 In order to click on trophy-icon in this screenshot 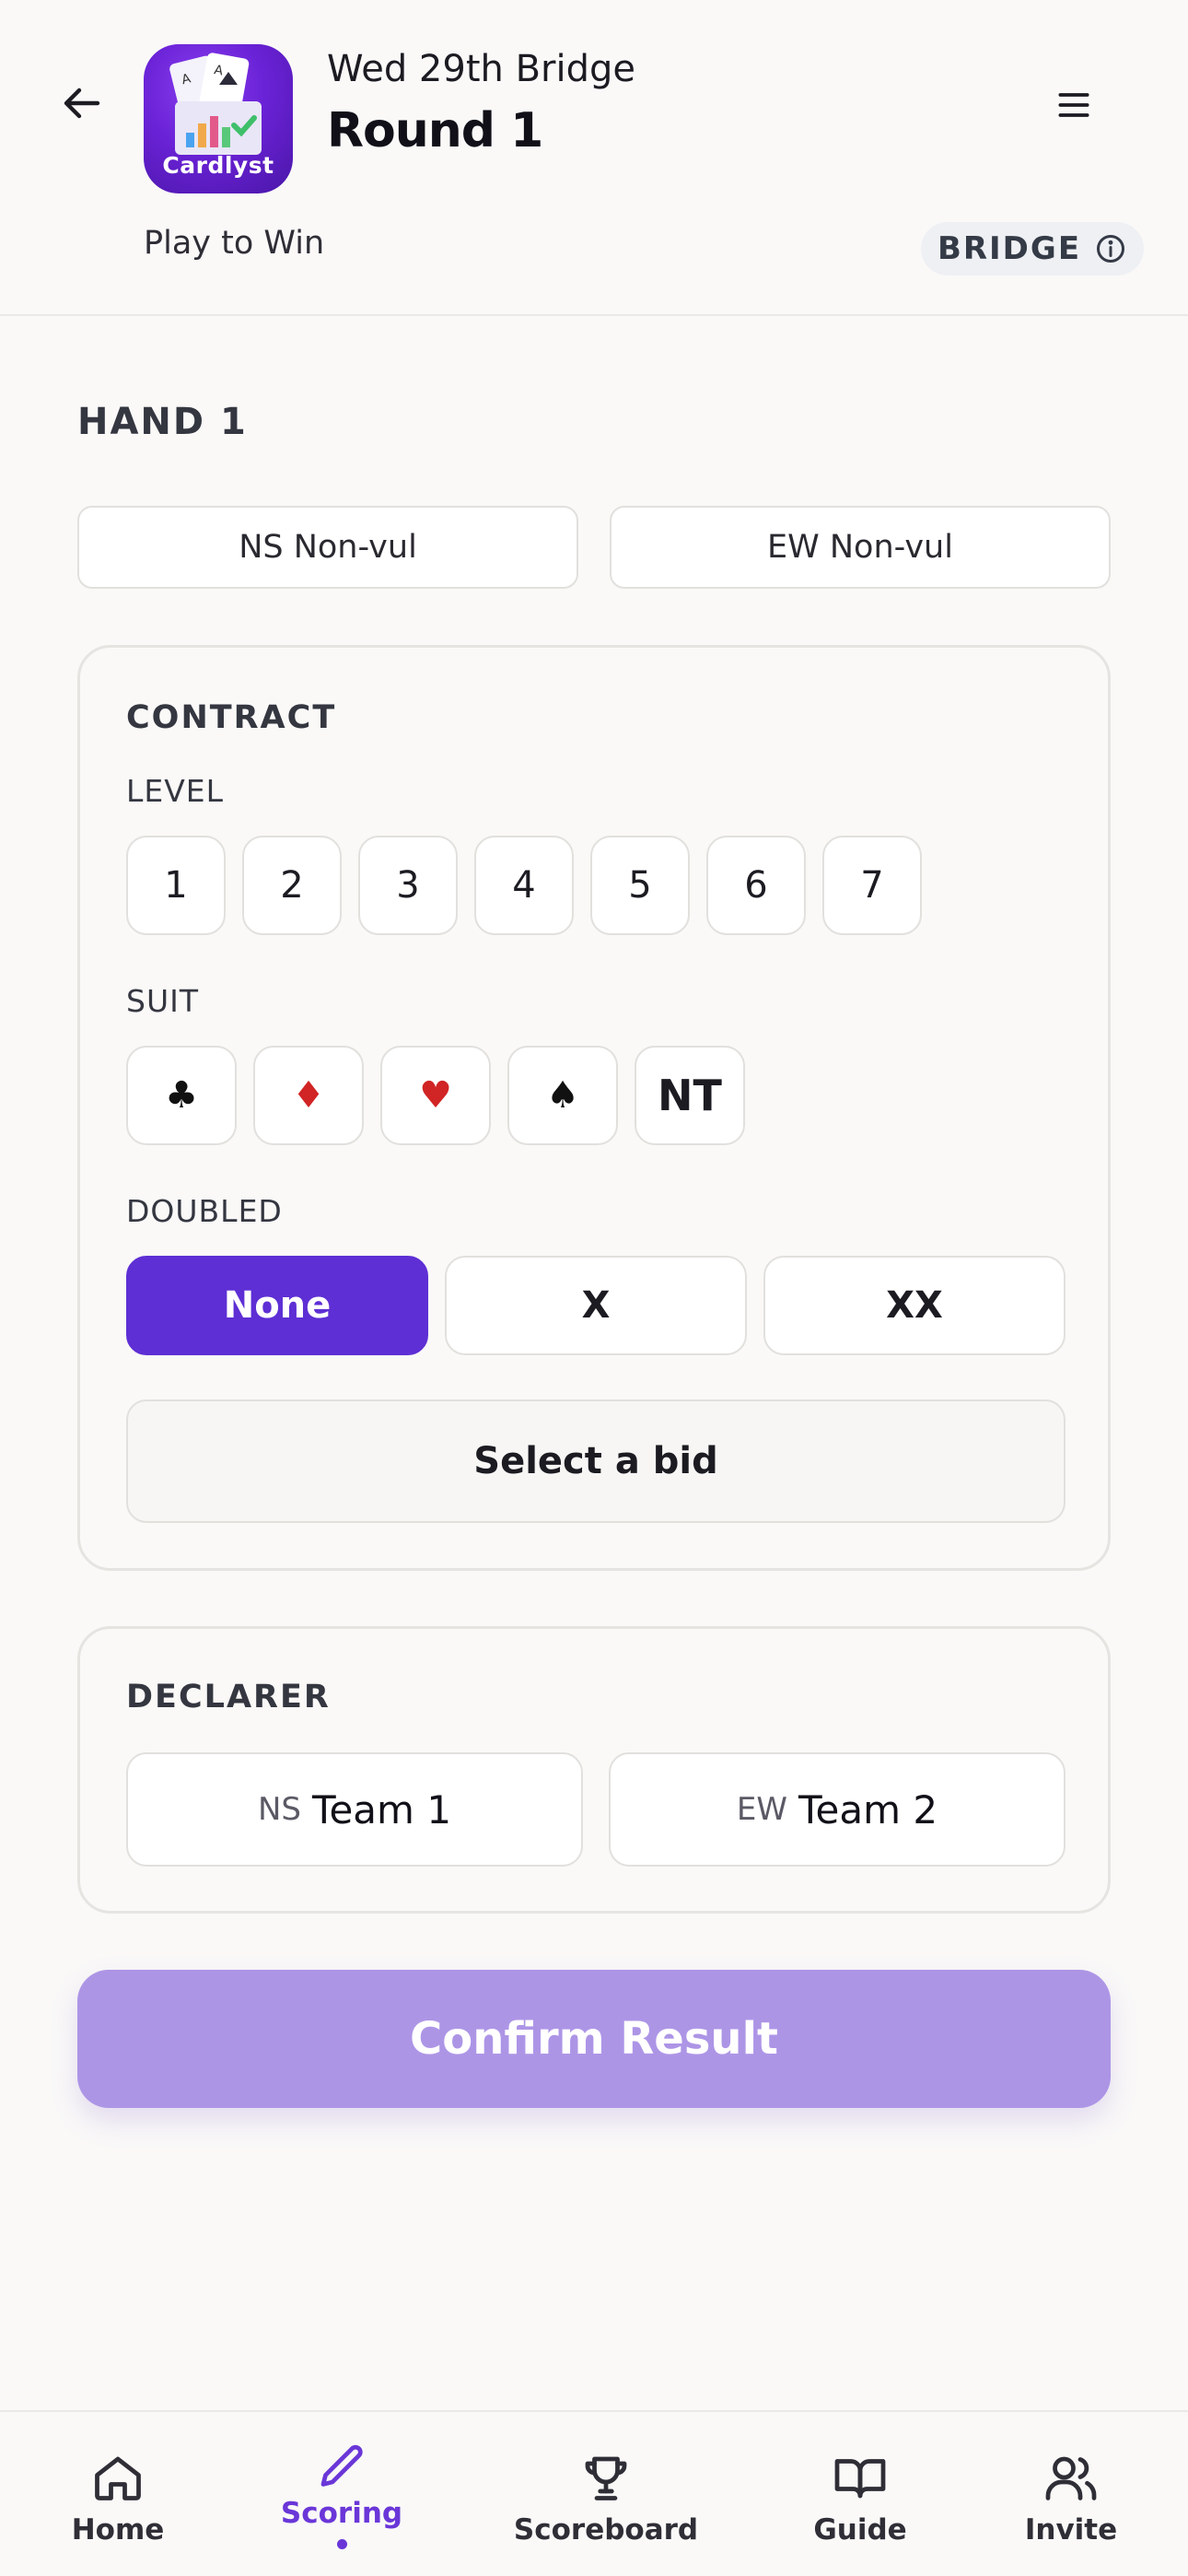, I will do `click(606, 2478)`.